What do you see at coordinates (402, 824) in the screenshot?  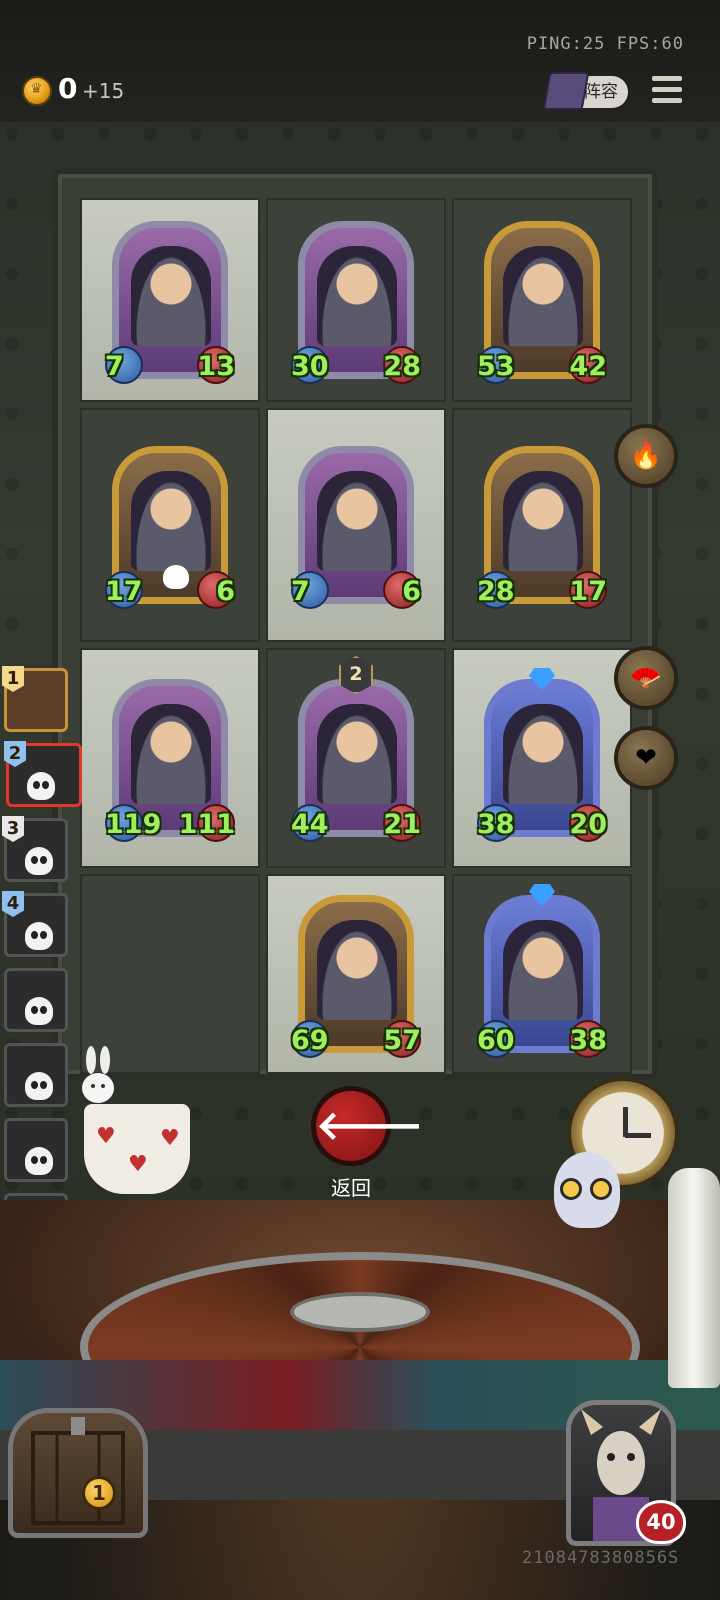 I see `card-health: 21` at bounding box center [402, 824].